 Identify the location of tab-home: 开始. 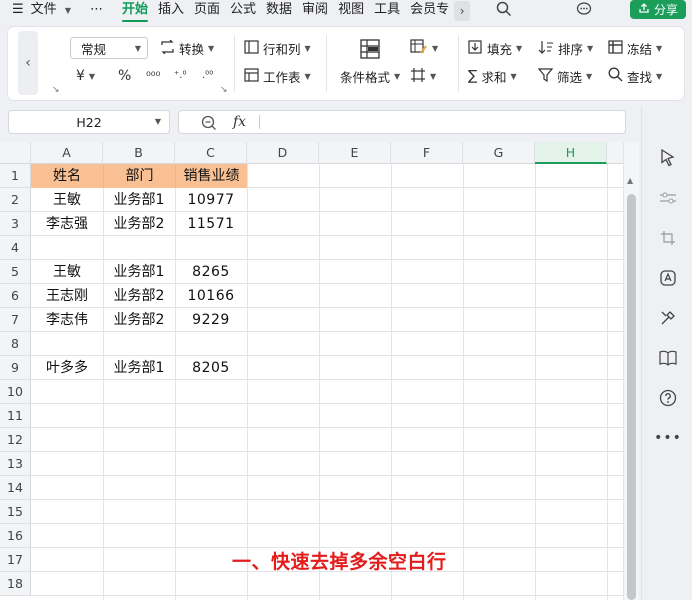
(135, 11).